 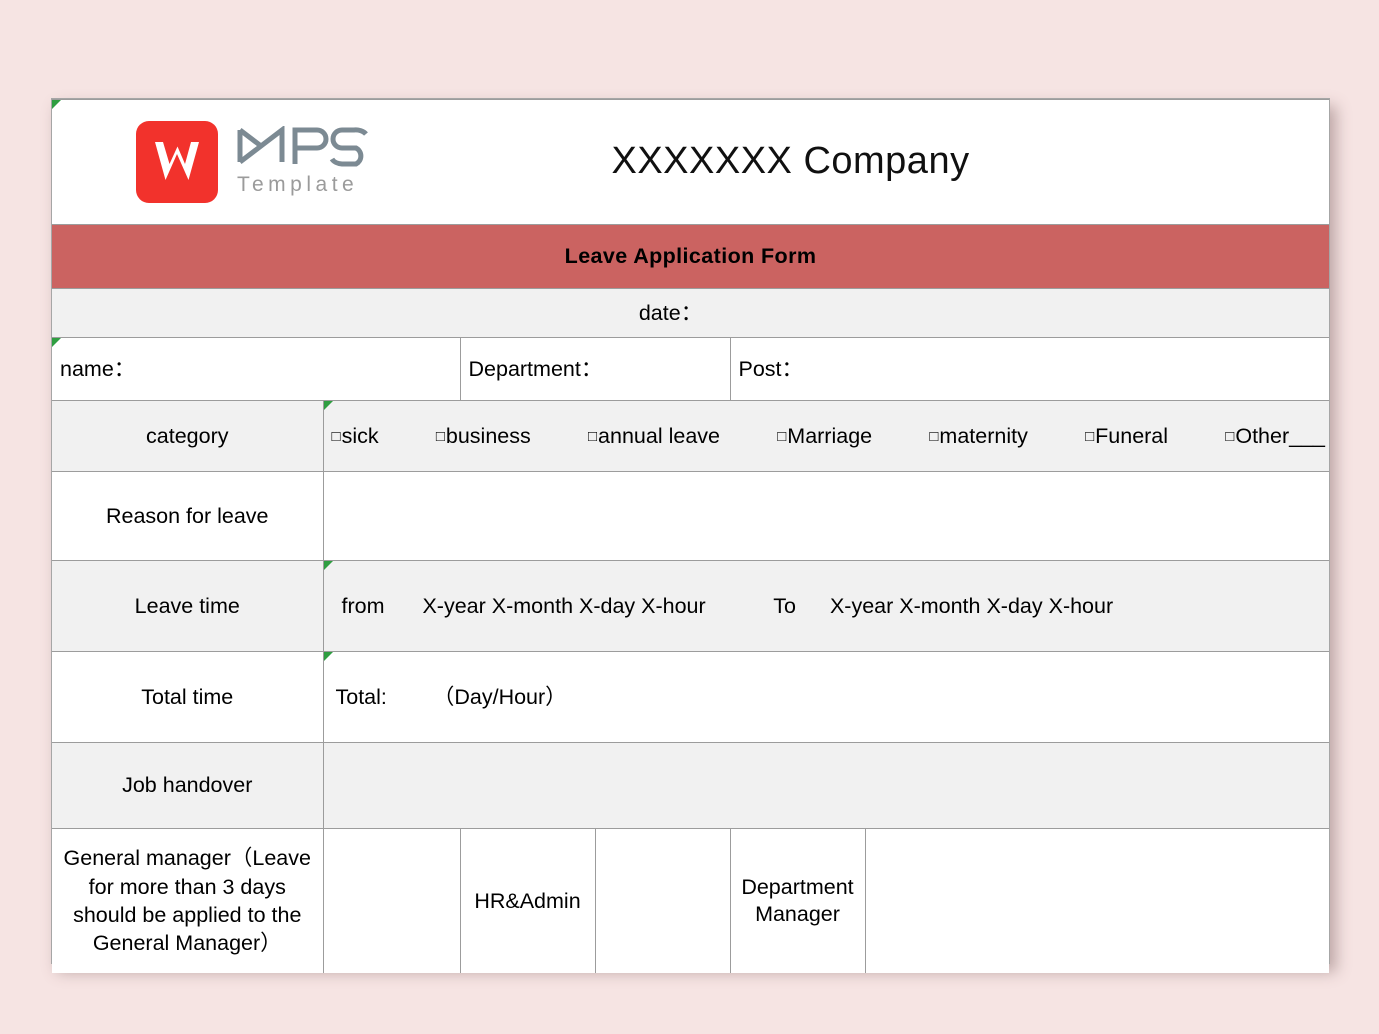 I want to click on post-label: Post：, so click(x=771, y=368).